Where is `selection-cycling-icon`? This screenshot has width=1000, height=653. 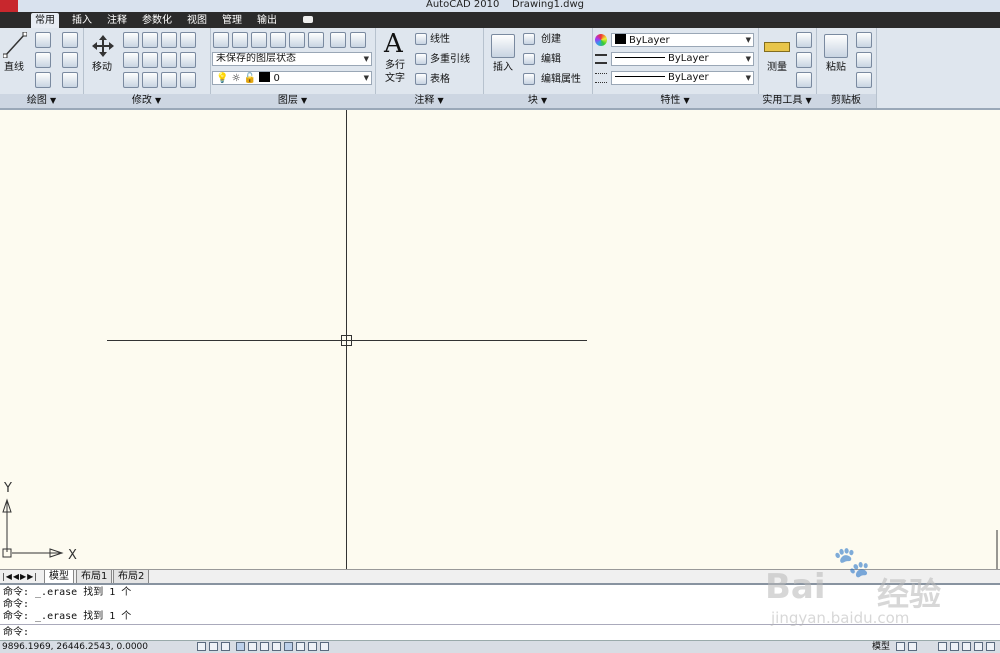 selection-cycling-icon is located at coordinates (324, 646).